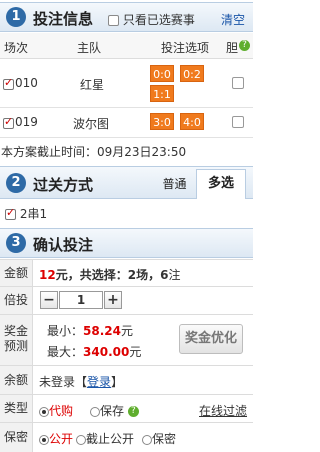 This screenshot has width=320, height=452. I want to click on type-save-label: 保存, so click(112, 411).